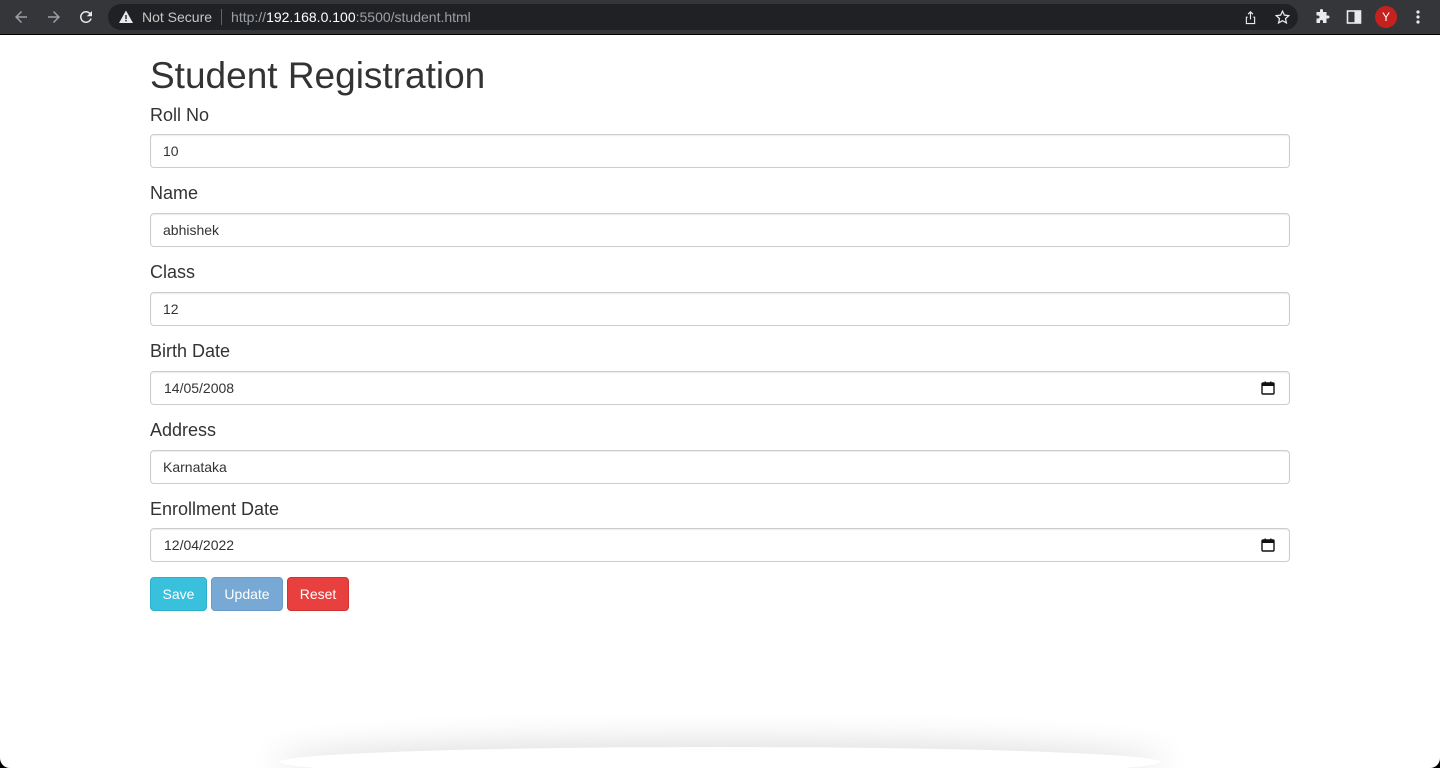 The width and height of the screenshot is (1440, 768). I want to click on url-host: 192.168.0.100, so click(311, 17).